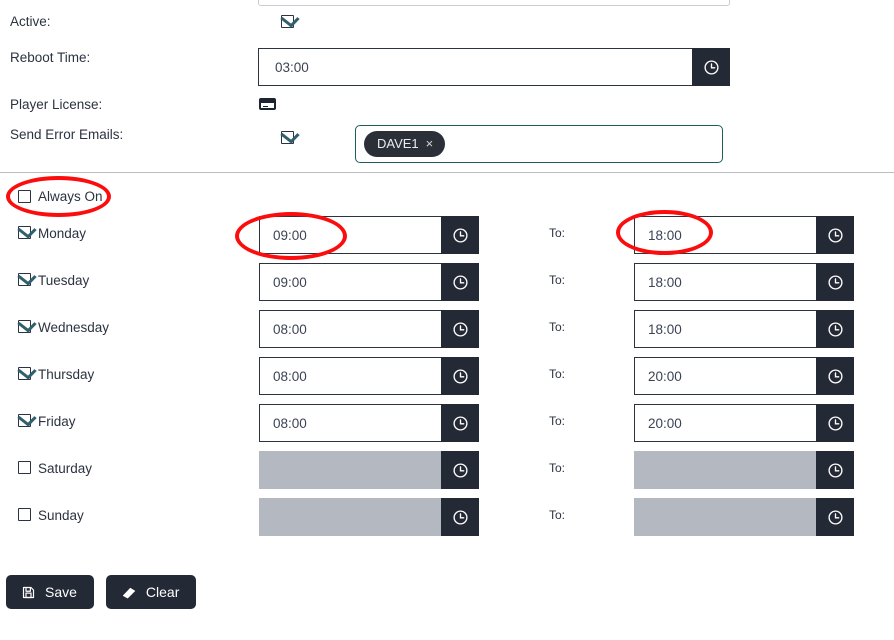 Image resolution: width=894 pixels, height=640 pixels. Describe the element at coordinates (64, 280) in the screenshot. I see `day-label-tuesday: Tuesday` at that location.